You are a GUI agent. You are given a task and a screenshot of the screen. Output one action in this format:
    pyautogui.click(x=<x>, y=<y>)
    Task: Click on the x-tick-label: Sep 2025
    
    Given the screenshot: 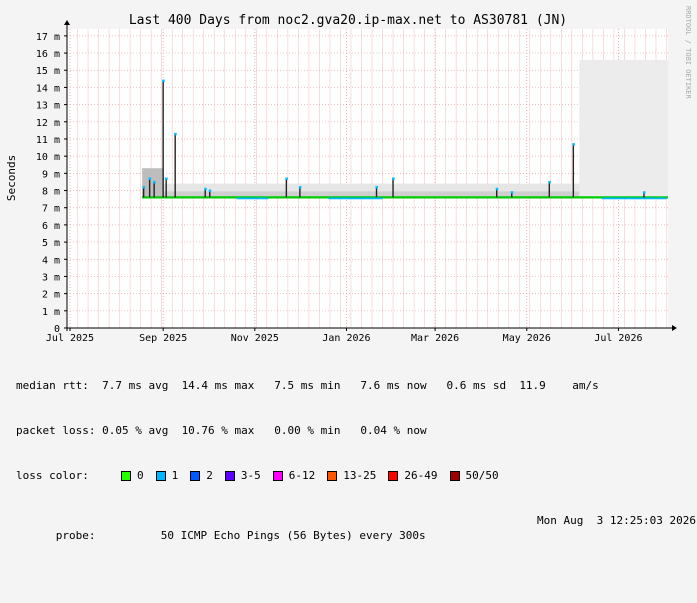 What is the action you would take?
    pyautogui.click(x=163, y=338)
    